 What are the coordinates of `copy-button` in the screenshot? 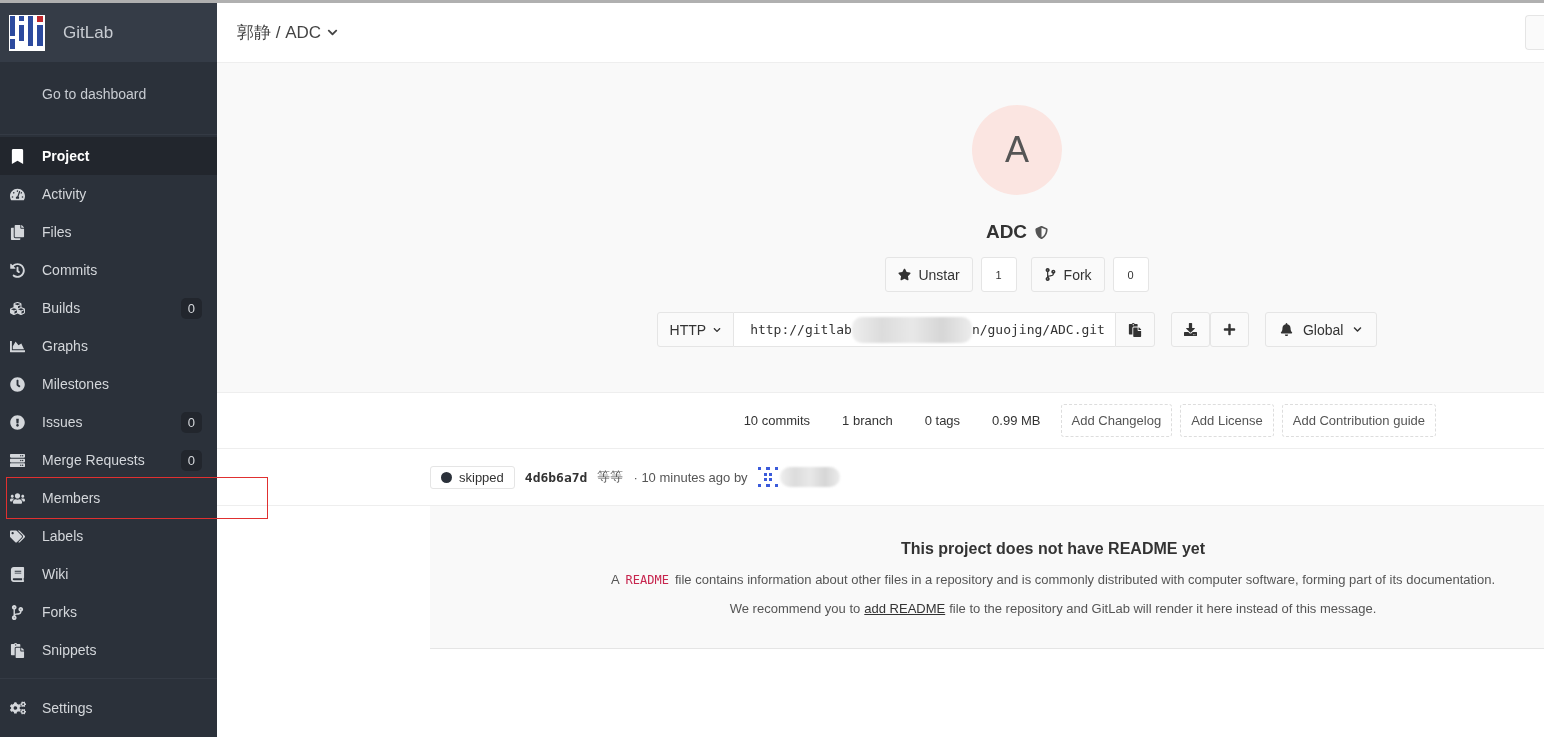 It's located at (1134, 329).